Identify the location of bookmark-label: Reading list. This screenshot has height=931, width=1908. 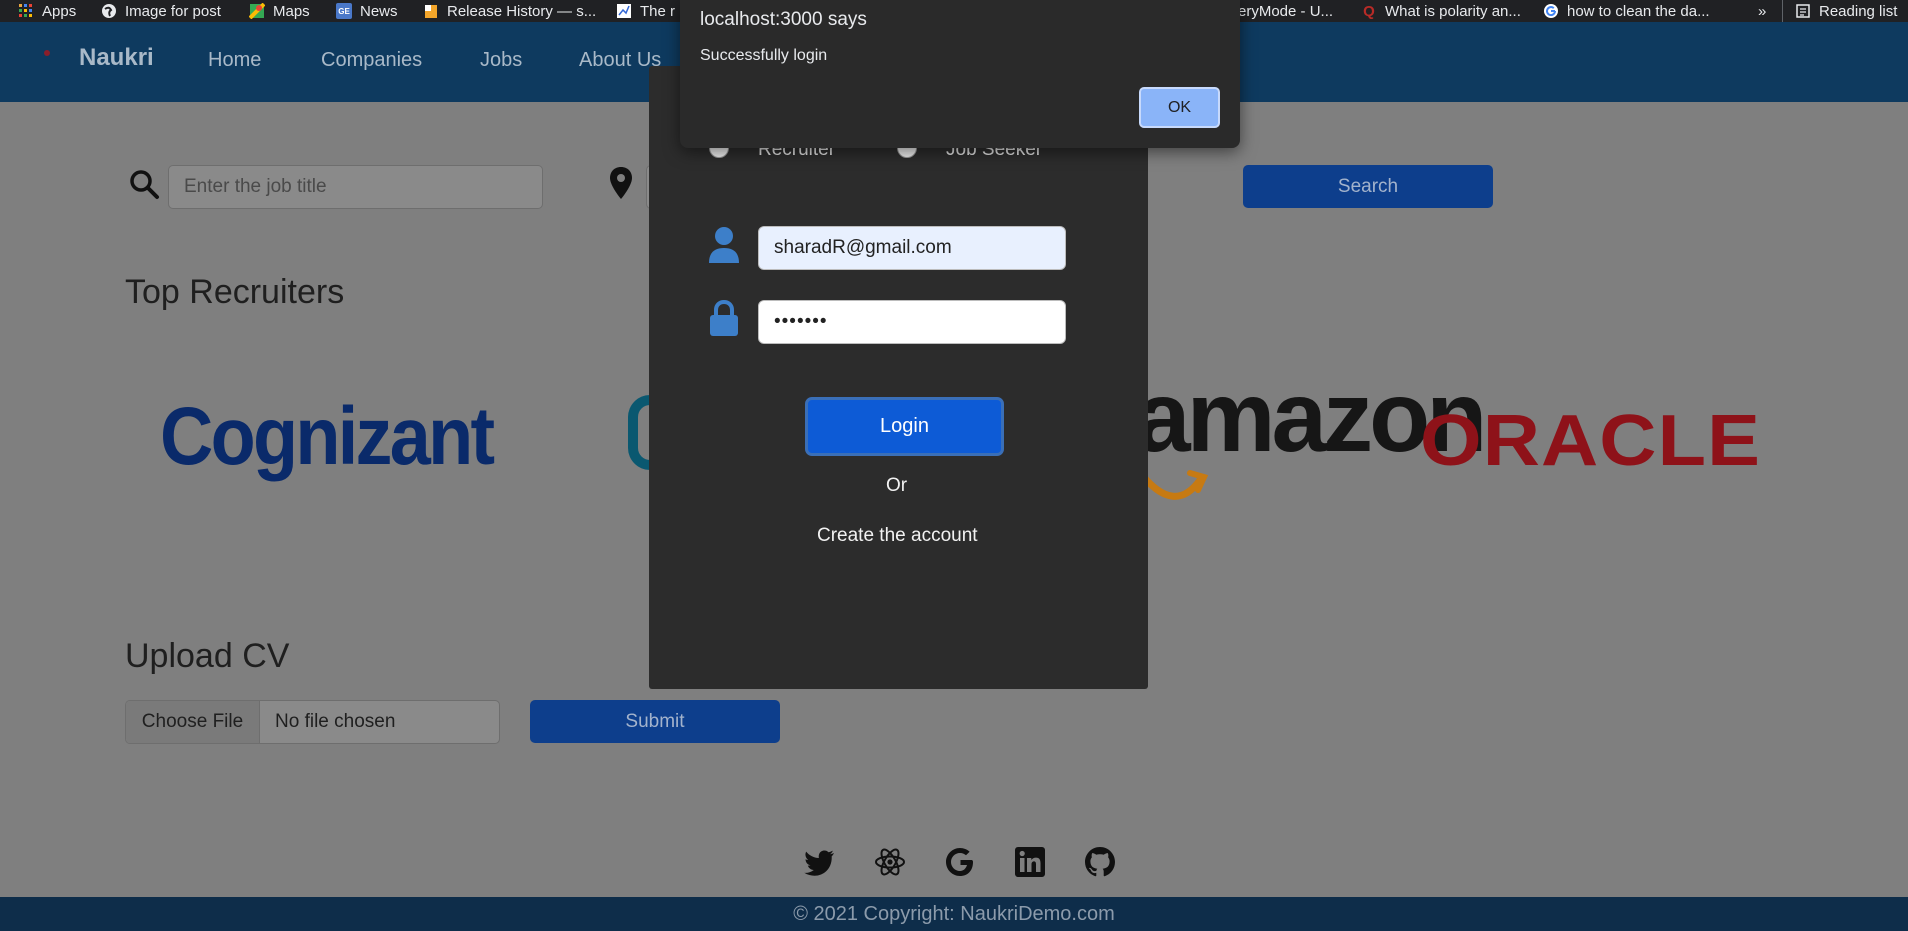
(1858, 11).